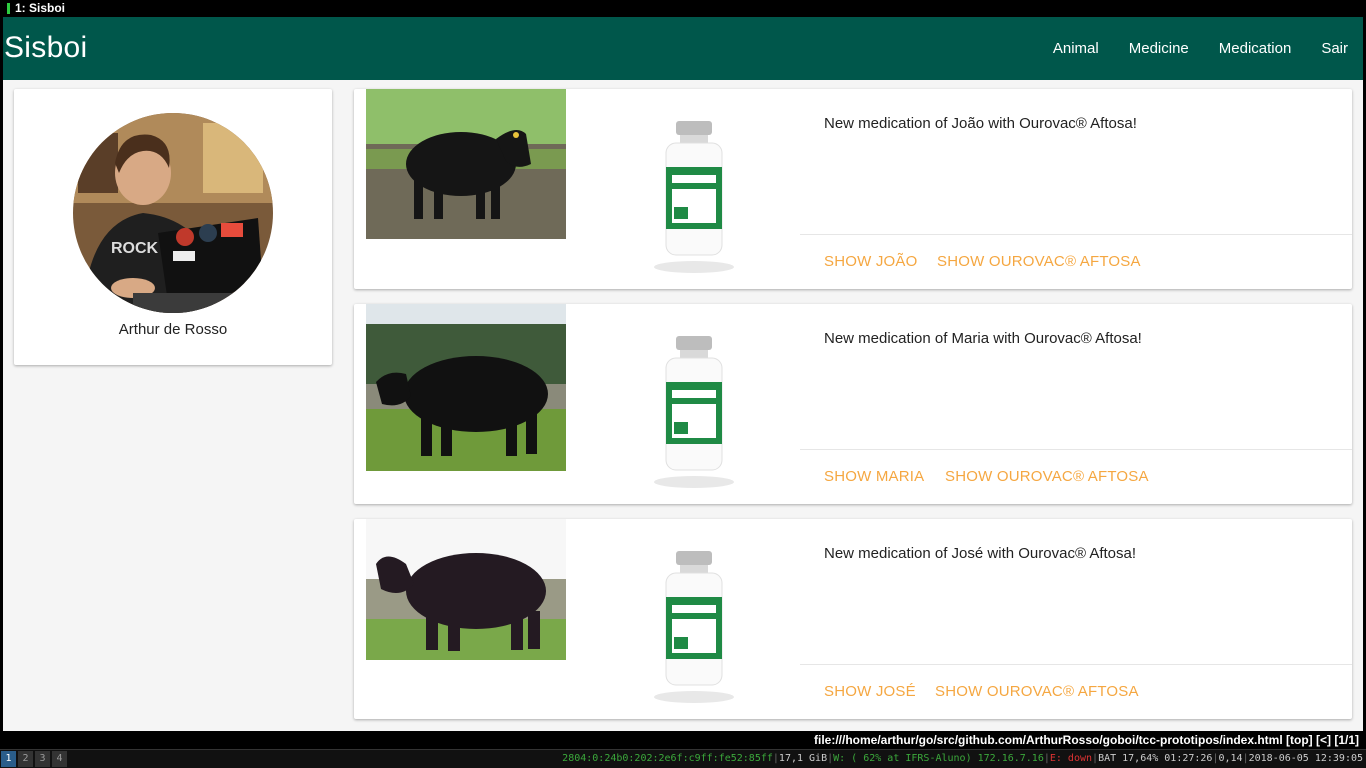  Describe the element at coordinates (42, 759) in the screenshot. I see `workspace-3: 3` at that location.